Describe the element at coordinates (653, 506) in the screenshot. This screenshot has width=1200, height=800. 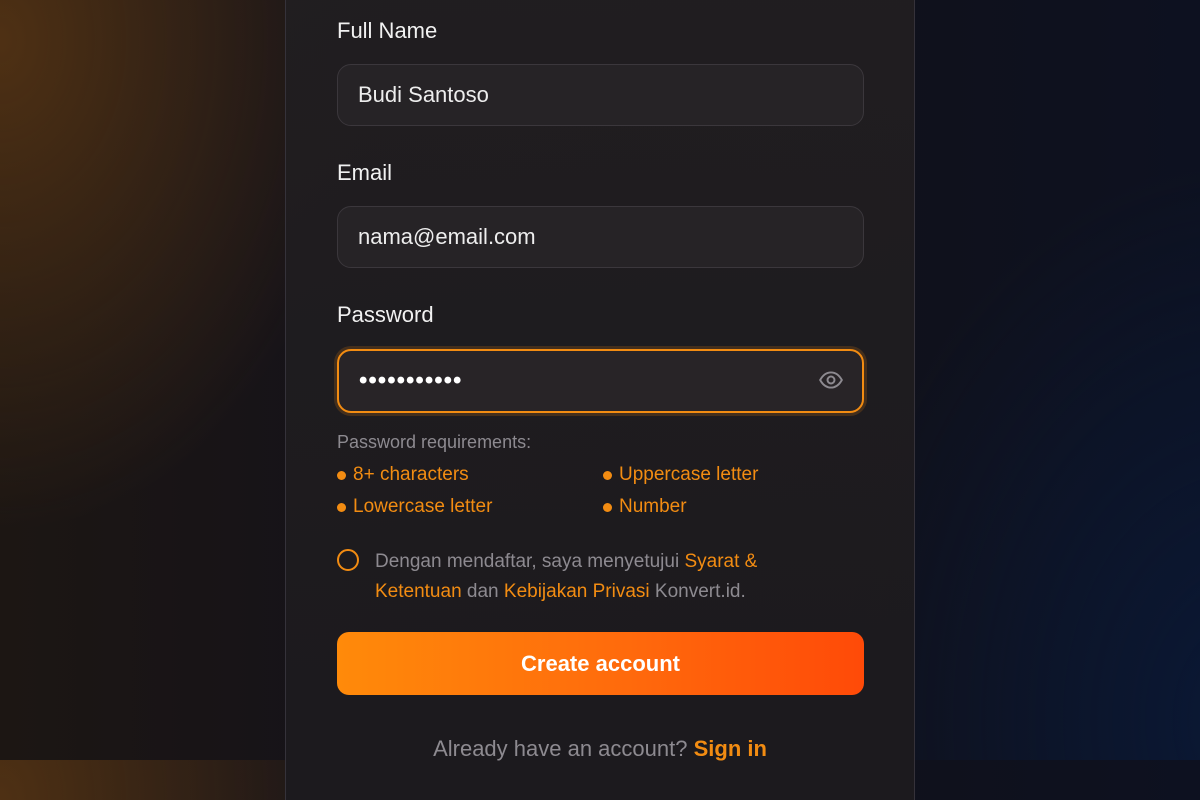
I see `requirement-label: Number` at that location.